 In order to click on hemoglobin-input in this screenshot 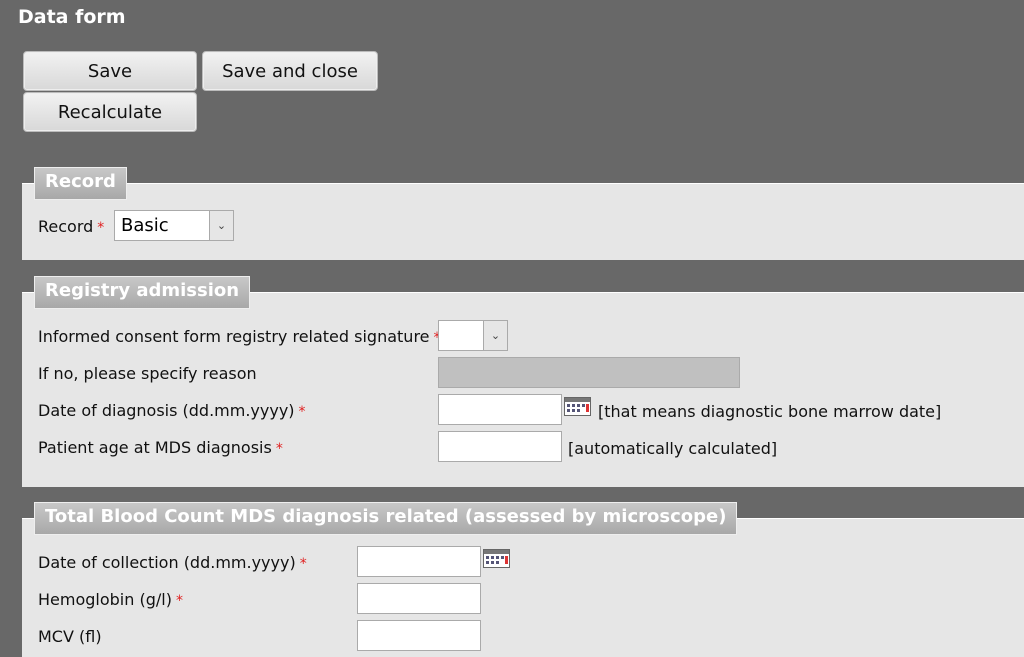, I will do `click(419, 598)`.